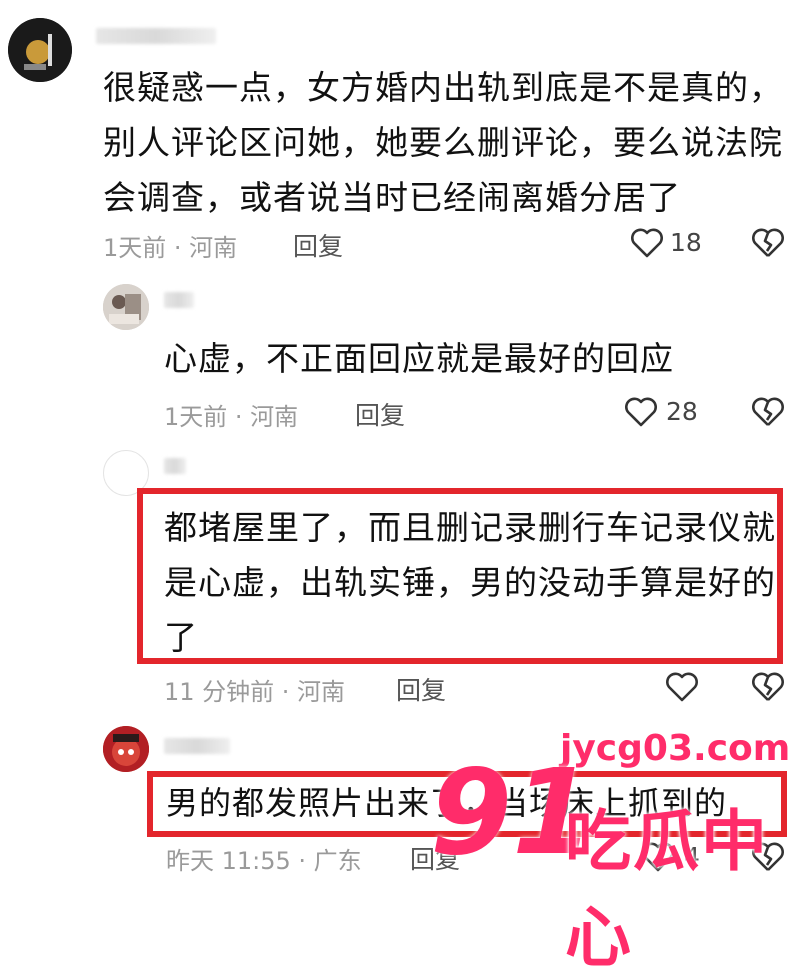 Image resolution: width=800 pixels, height=980 pixels. I want to click on comment-meta: 昨天 11:55 · 广东, so click(264, 861).